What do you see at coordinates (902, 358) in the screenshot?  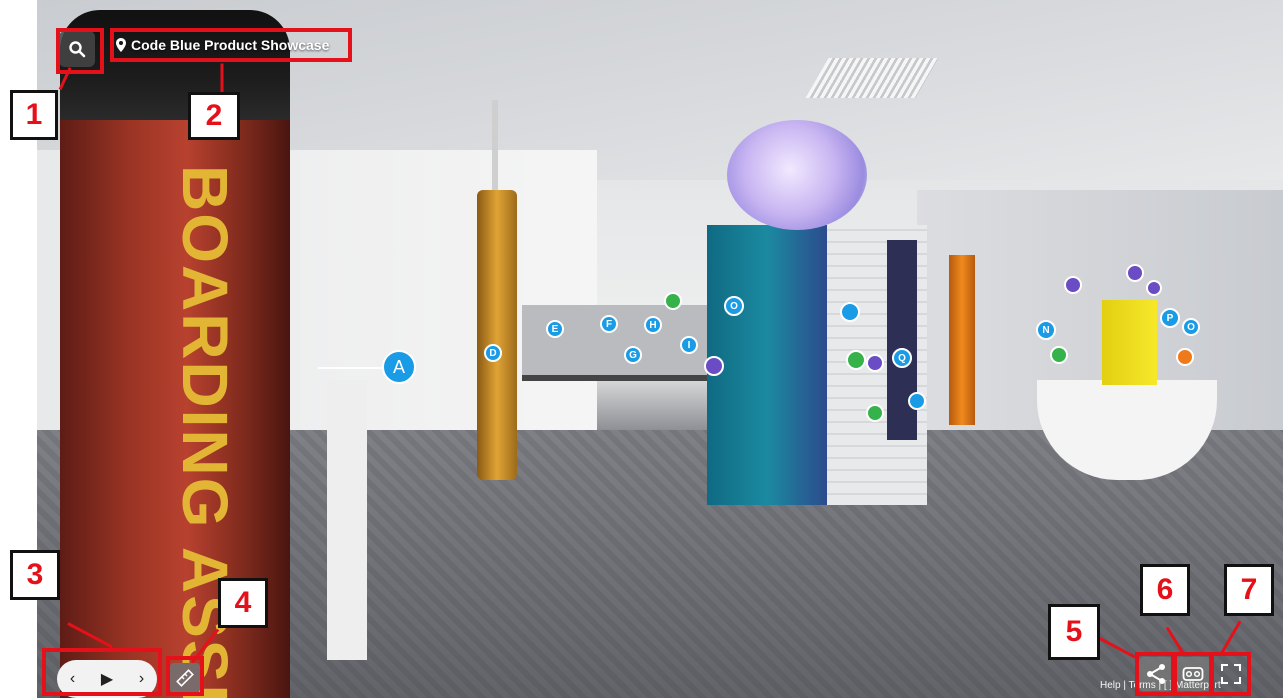 I see `hotspot-q: Q` at bounding box center [902, 358].